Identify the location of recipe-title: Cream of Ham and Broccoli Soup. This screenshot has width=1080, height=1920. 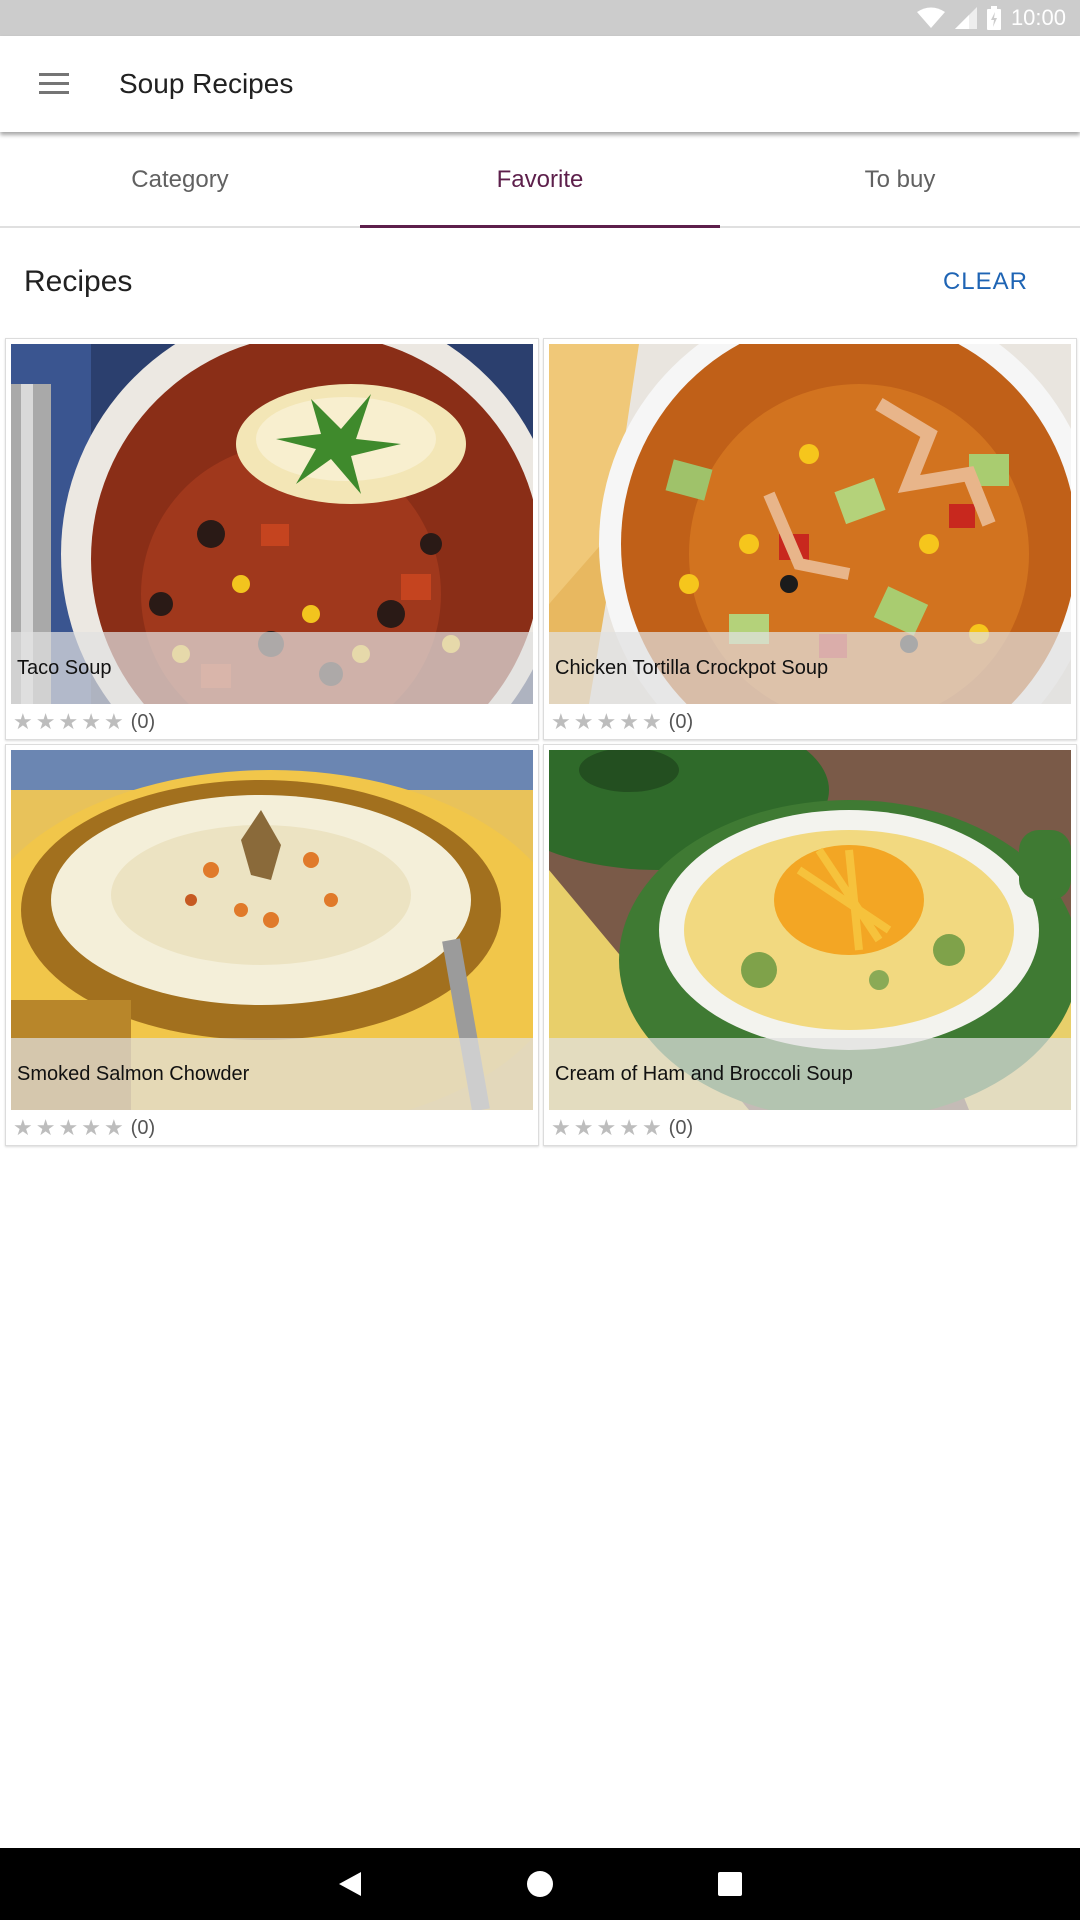
(810, 1074).